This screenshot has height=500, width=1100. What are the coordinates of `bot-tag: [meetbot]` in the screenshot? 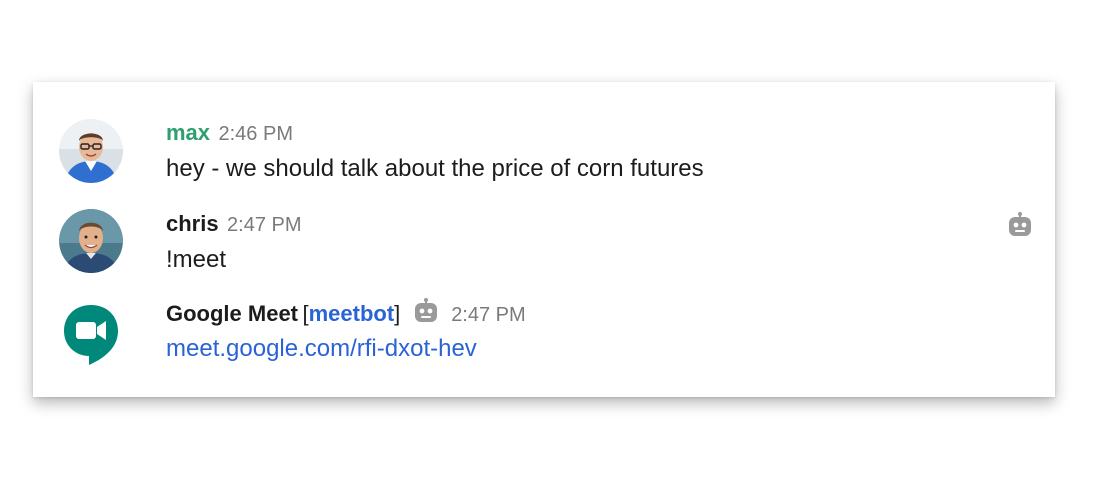 It's located at (351, 313).